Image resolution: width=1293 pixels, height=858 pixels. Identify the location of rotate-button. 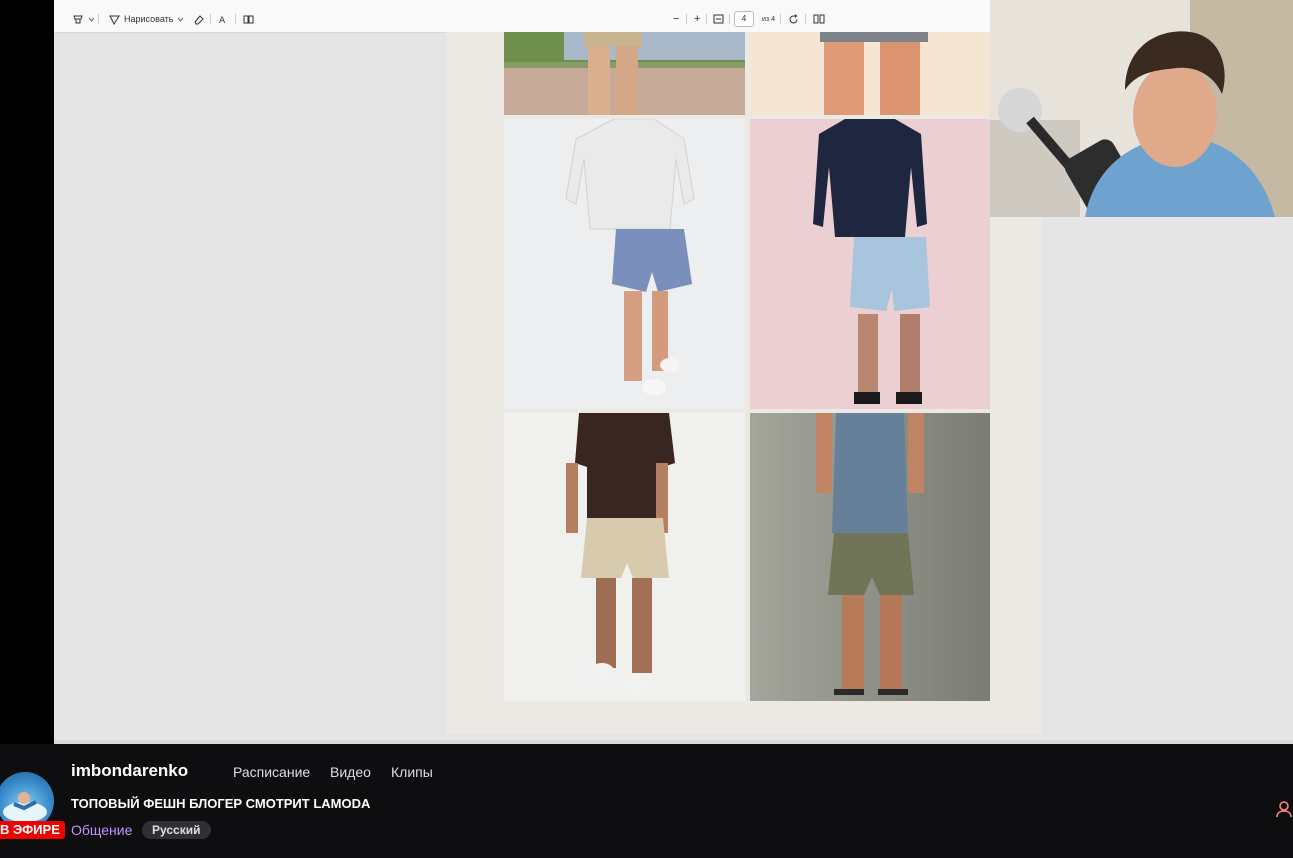
(793, 19).